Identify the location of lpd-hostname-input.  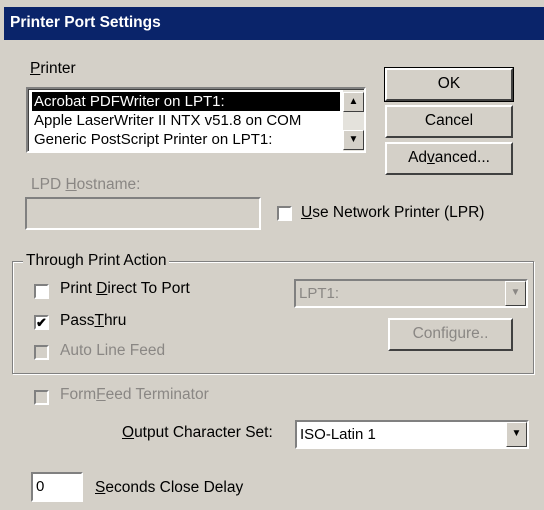
(143, 213).